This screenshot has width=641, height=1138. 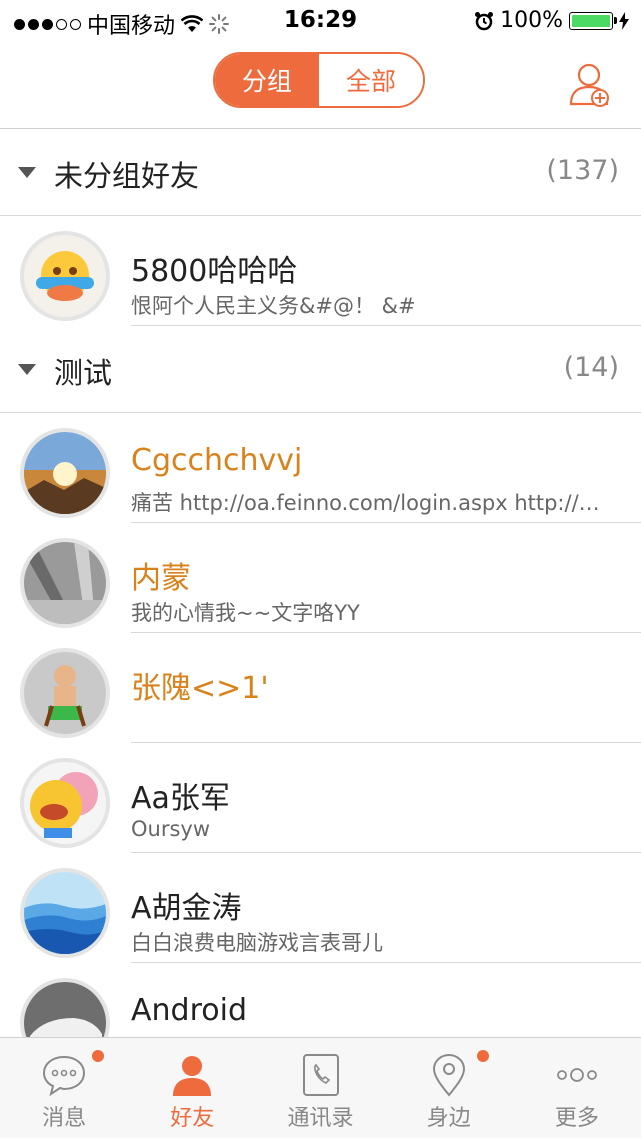 I want to click on group-name: 测试, so click(x=83, y=373).